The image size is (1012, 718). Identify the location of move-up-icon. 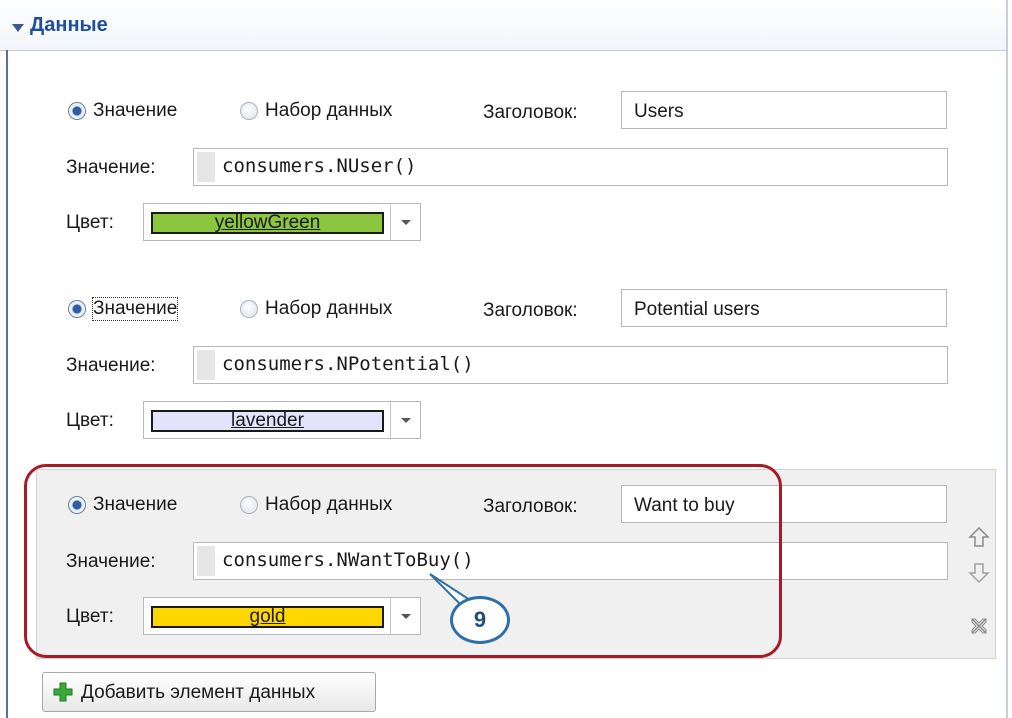
(979, 540).